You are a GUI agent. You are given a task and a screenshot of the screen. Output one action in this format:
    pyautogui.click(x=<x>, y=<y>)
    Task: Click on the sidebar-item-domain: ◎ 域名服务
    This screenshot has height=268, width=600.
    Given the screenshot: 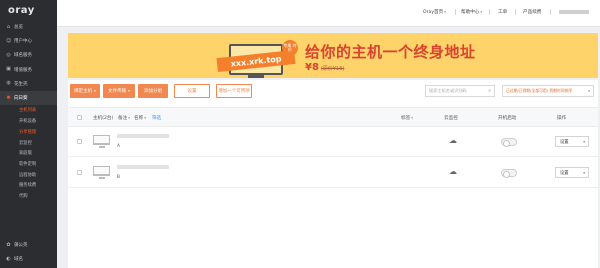 What is the action you would take?
    pyautogui.click(x=28, y=55)
    